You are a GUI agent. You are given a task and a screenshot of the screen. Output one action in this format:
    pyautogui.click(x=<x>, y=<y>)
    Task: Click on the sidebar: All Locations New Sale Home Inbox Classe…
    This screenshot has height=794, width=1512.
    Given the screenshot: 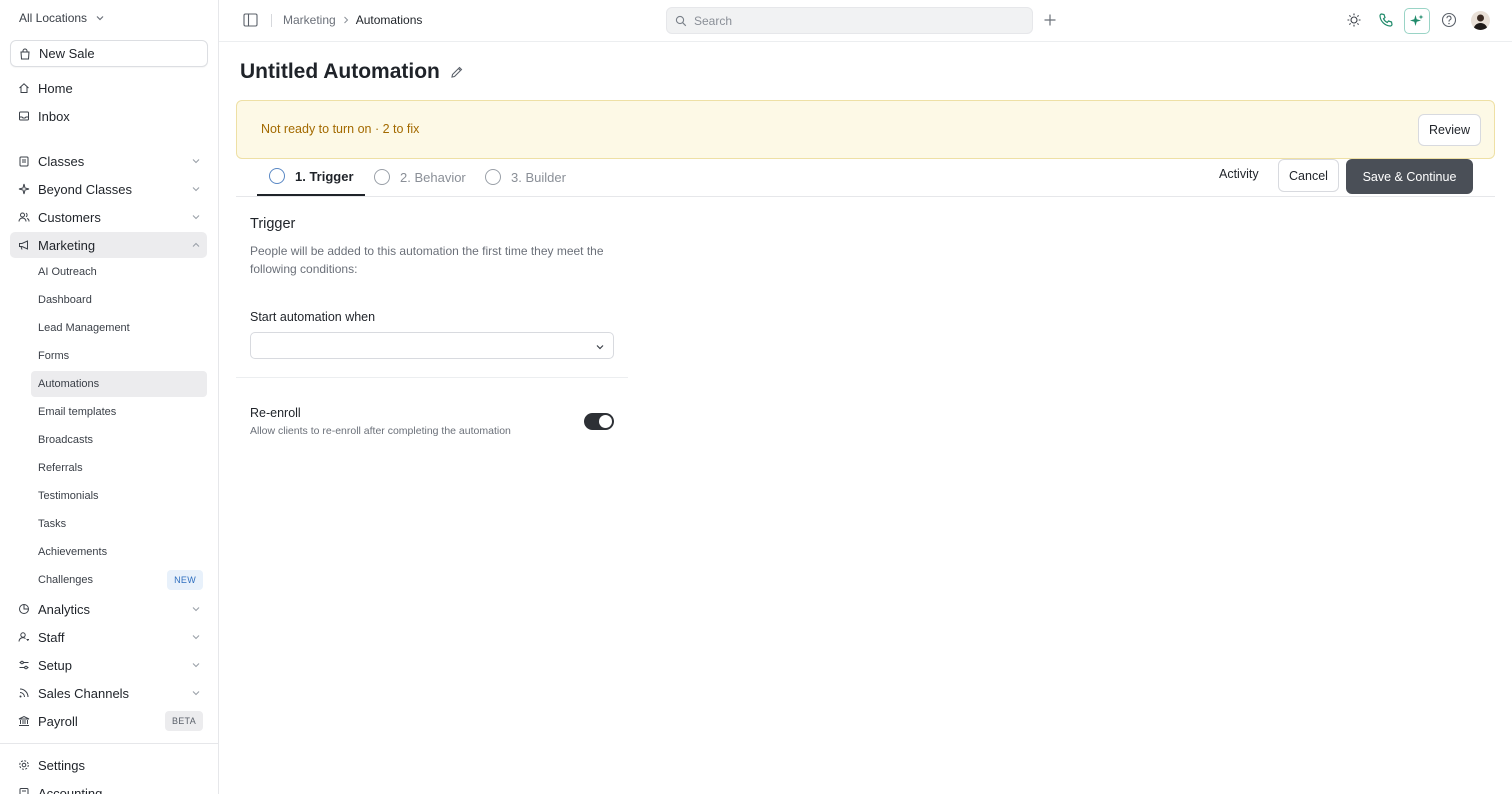 What is the action you would take?
    pyautogui.click(x=109, y=397)
    